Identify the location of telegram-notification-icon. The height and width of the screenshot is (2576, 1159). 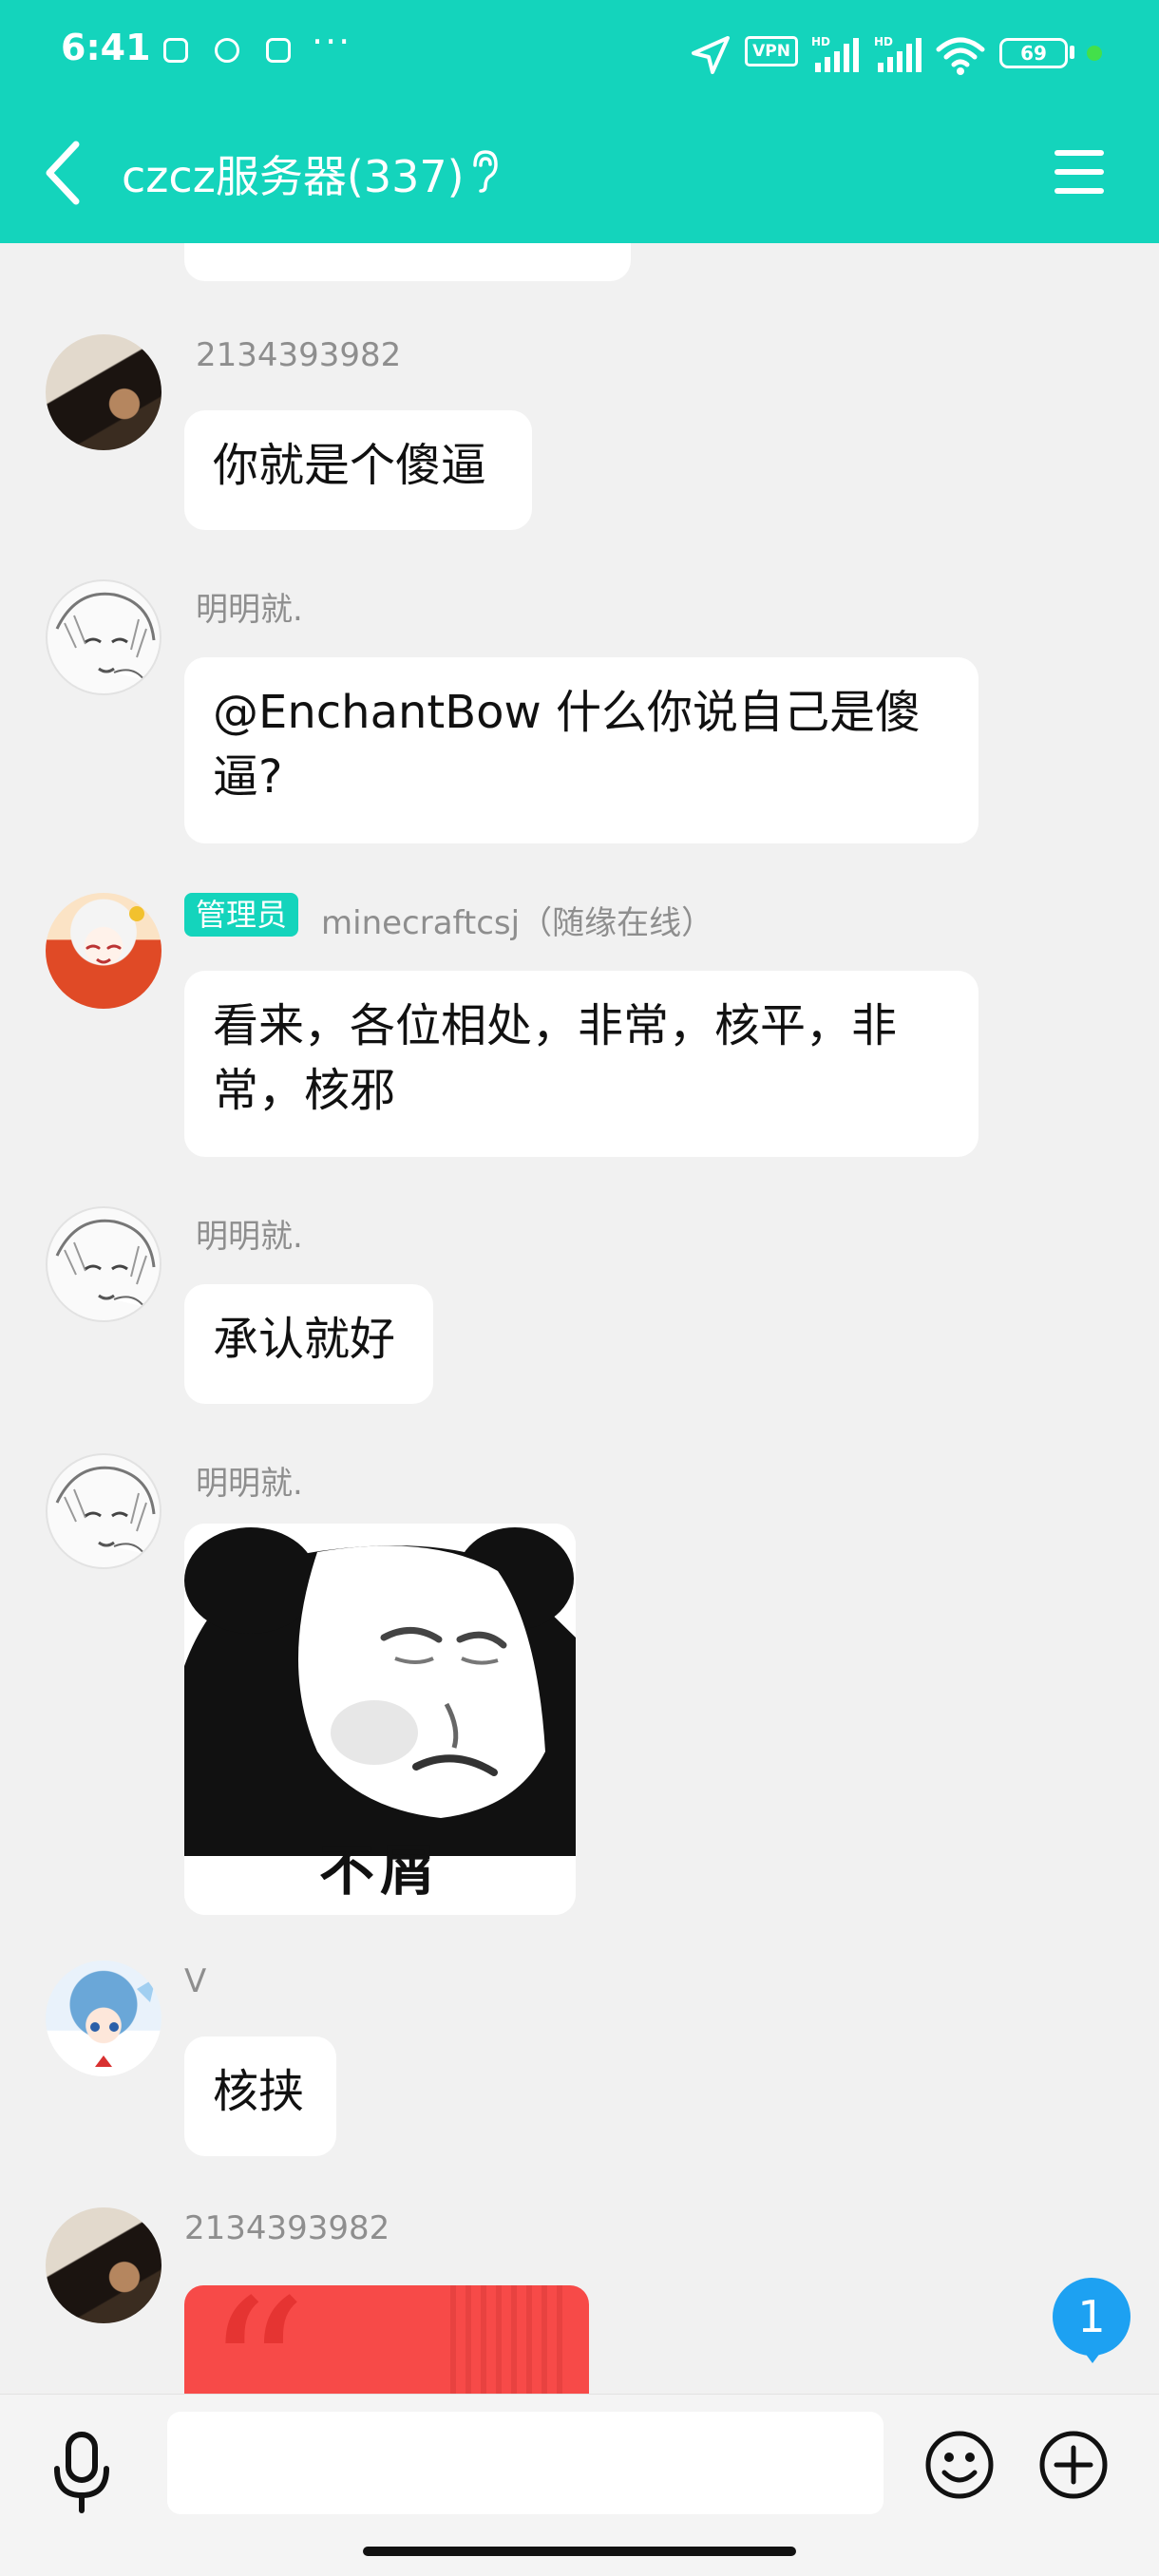
(175, 50).